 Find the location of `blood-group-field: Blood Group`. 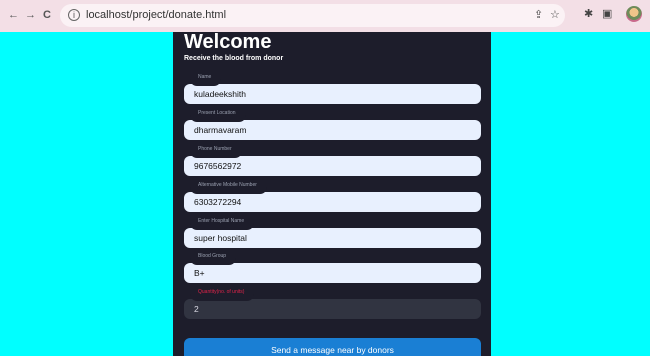

blood-group-field: Blood Group is located at coordinates (332, 267).